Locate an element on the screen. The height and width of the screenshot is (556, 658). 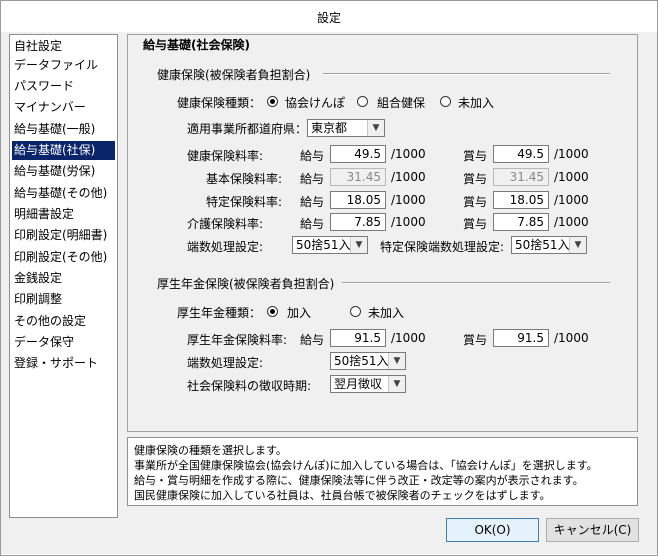
window-title: 設定 is located at coordinates (328, 18).